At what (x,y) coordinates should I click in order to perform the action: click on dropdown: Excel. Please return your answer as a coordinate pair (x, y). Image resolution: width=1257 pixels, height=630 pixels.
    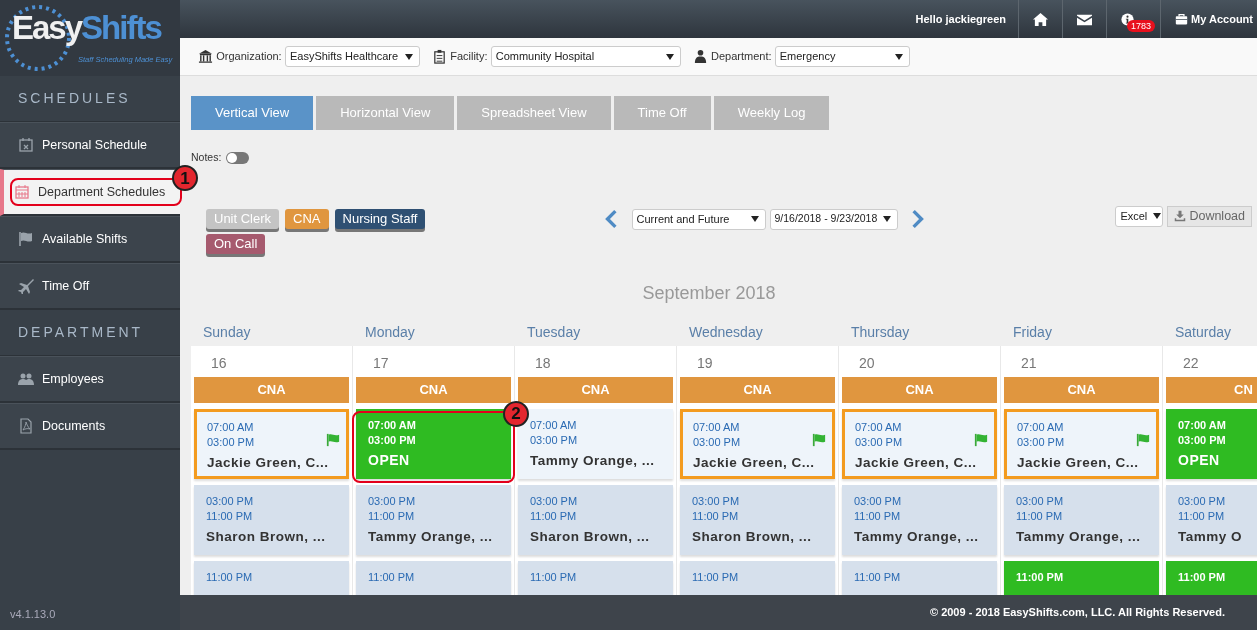
    Looking at the image, I should click on (1139, 216).